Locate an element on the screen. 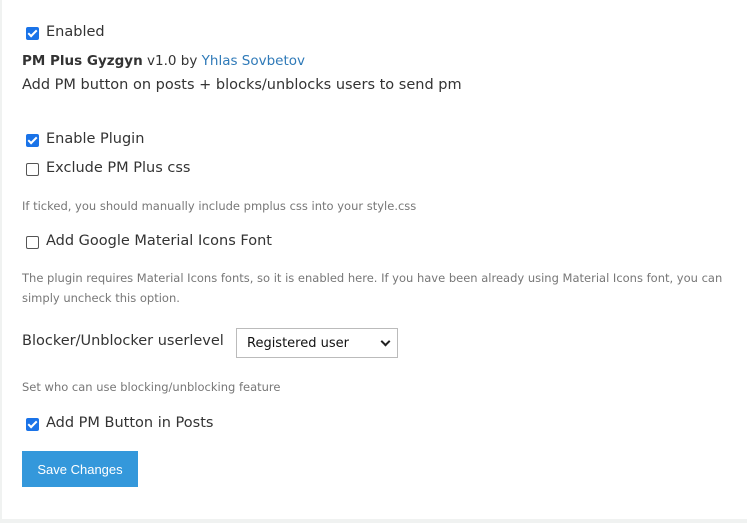  chevron-down-icon is located at coordinates (385, 341).